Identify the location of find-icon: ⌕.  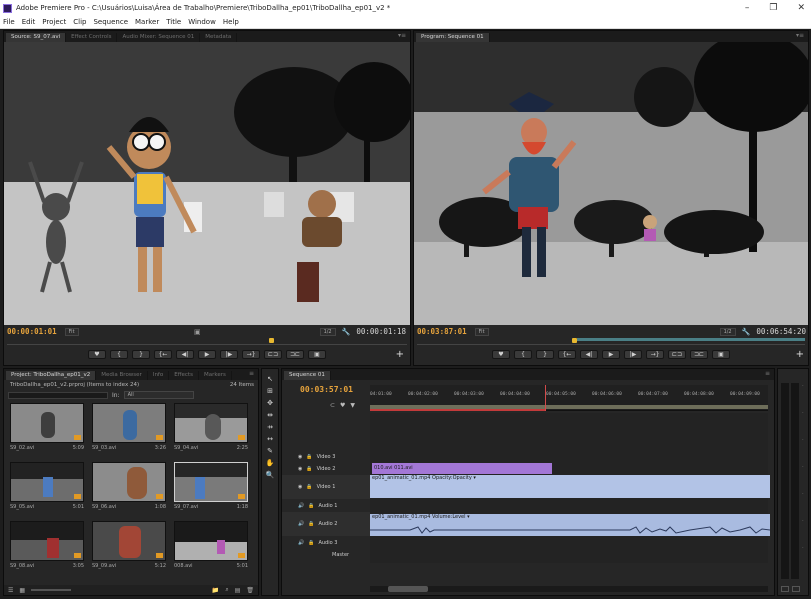
(226, 590).